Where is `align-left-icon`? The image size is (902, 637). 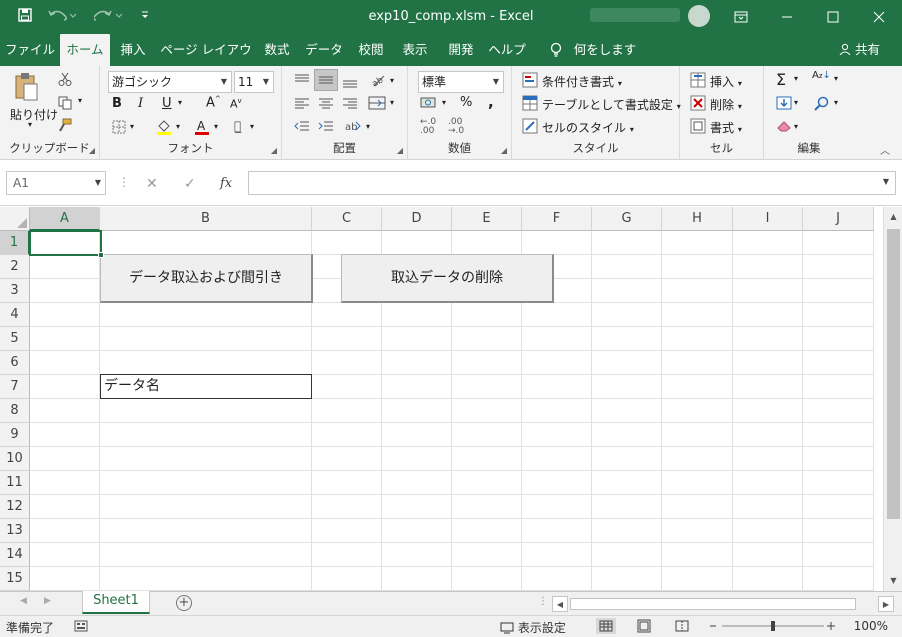
align-left-icon is located at coordinates (302, 104).